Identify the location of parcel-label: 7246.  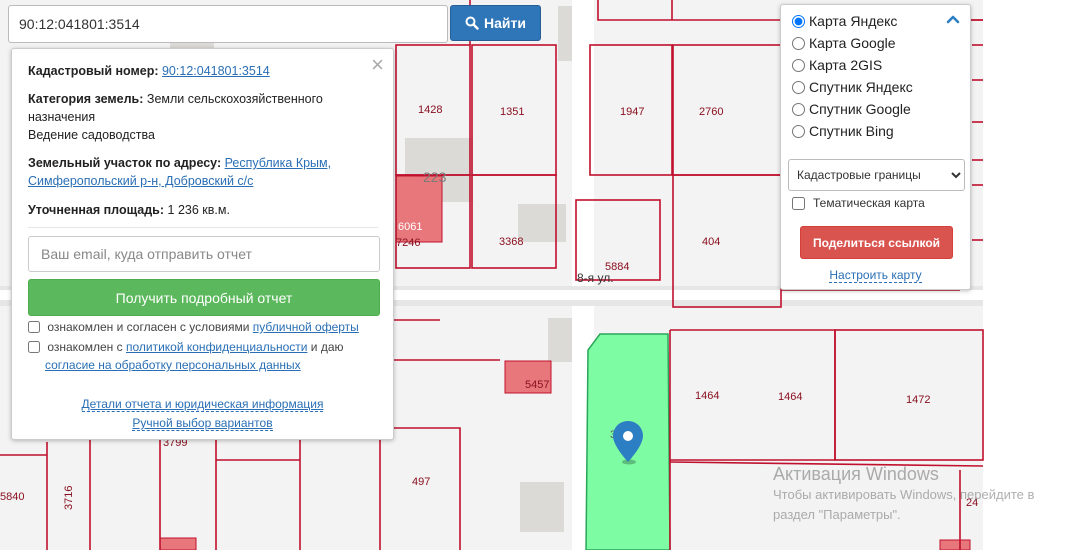
(408, 243).